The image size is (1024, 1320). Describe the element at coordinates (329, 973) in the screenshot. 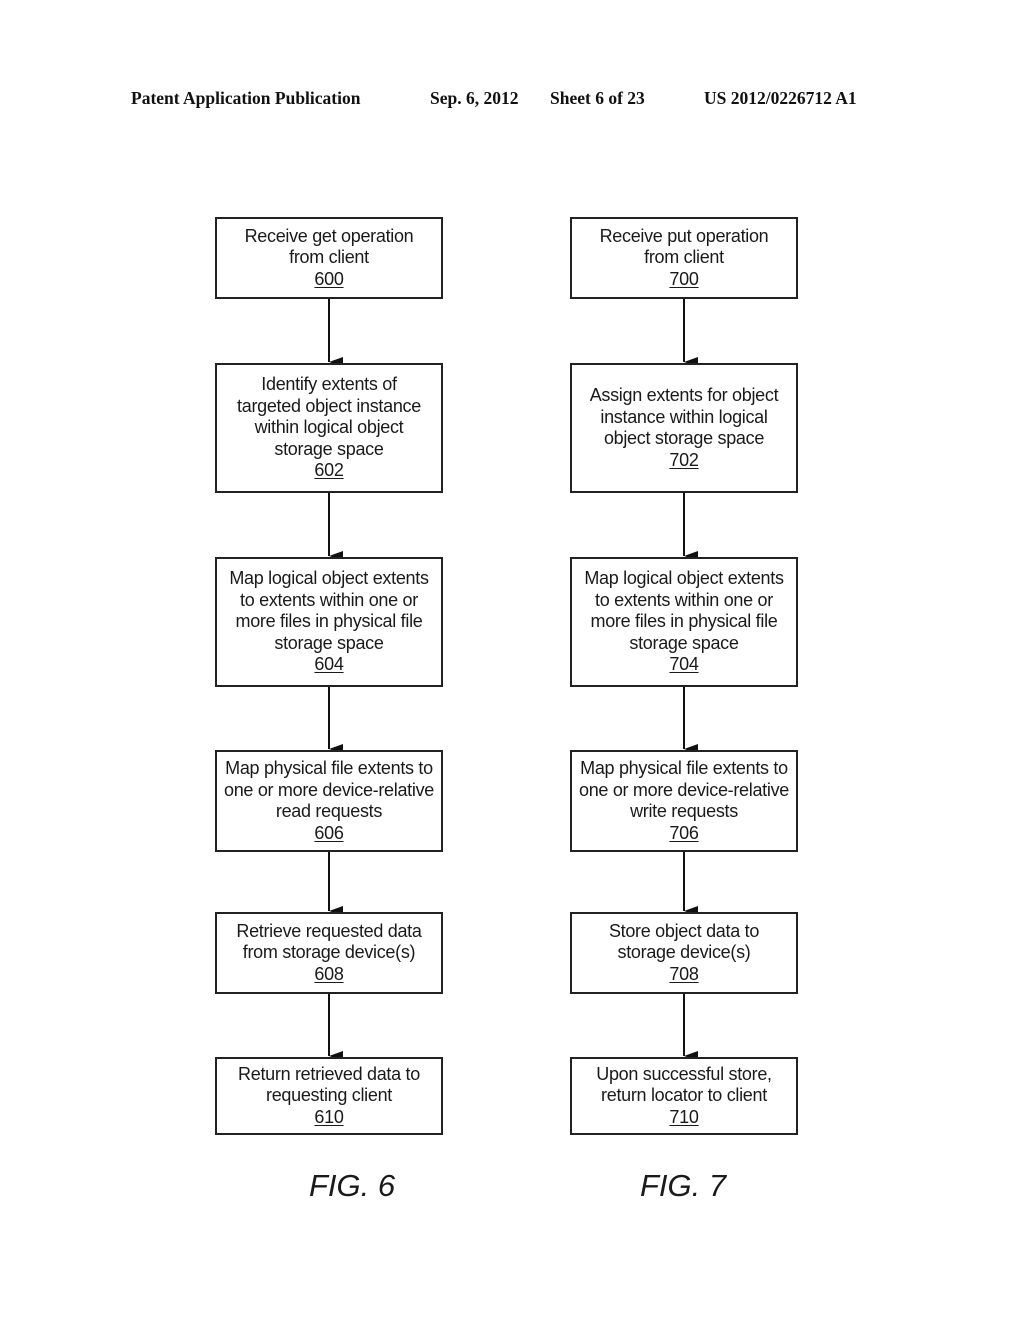

I see `step-reference-number: 608` at that location.